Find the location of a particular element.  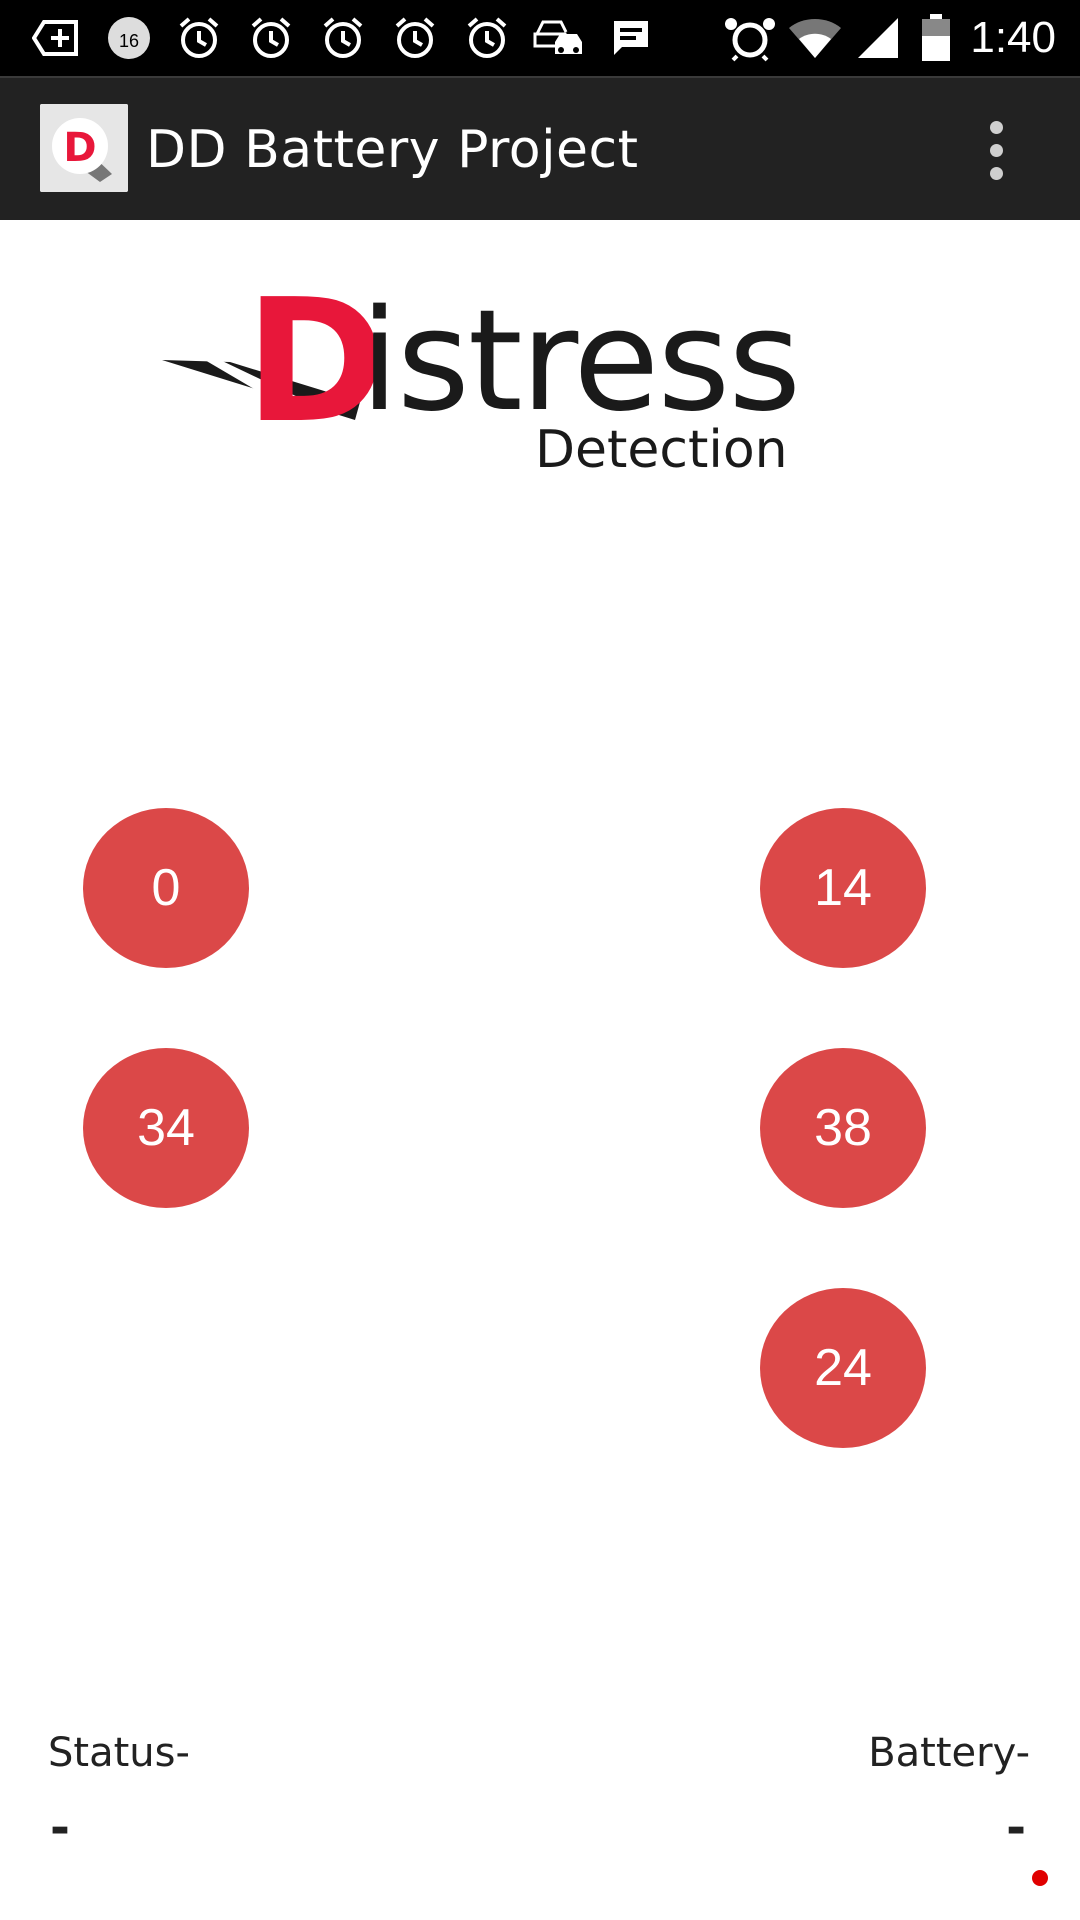

notification-count: 16 is located at coordinates (129, 41).